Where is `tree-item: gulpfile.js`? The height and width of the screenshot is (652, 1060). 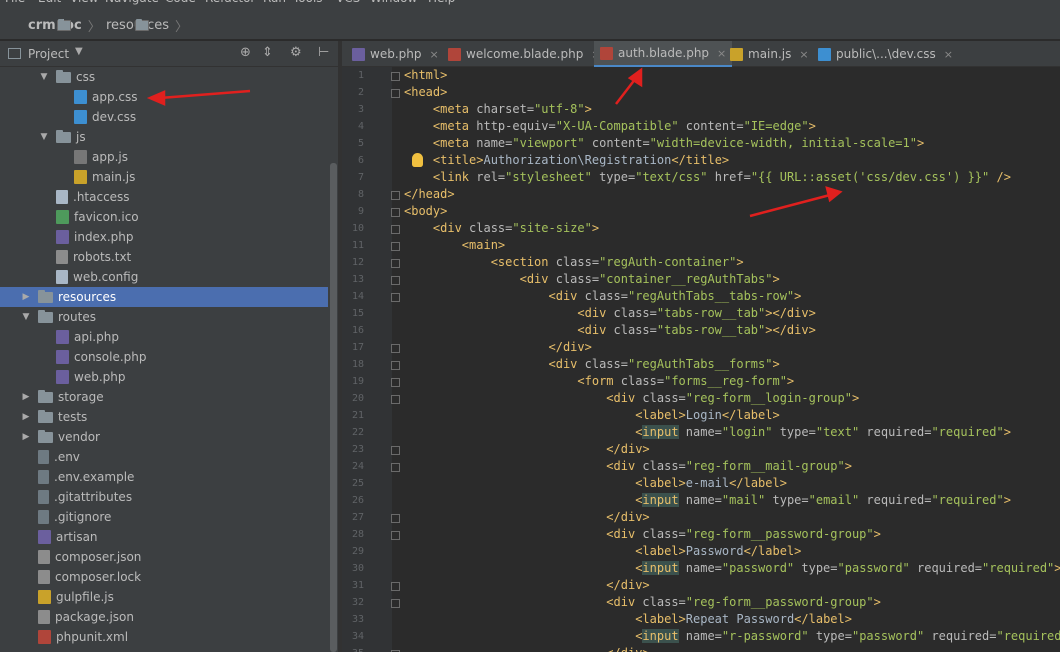
tree-item: gulpfile.js is located at coordinates (164, 597).